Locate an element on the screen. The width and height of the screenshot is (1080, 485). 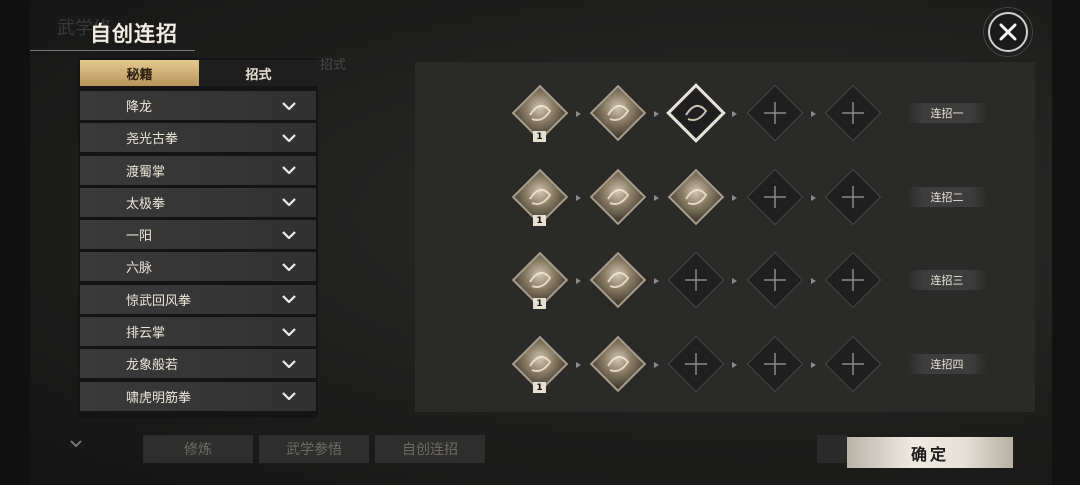
skill-list: 降龙尧光古拳渡蜀掌太极拳一阳六脉惊武回风拳排云掌龙象般若啸虎明筋拳 is located at coordinates (198, 252).